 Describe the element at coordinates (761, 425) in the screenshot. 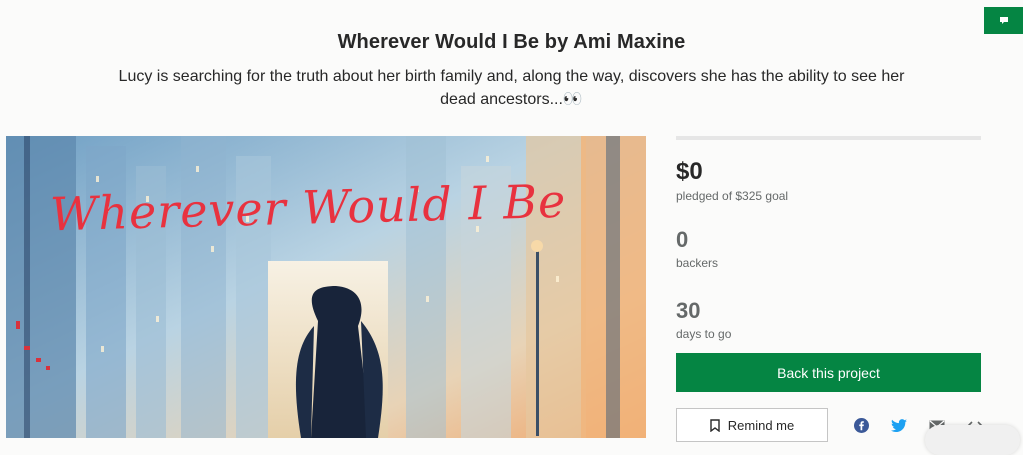

I see `remind-me-label: Remind me` at that location.